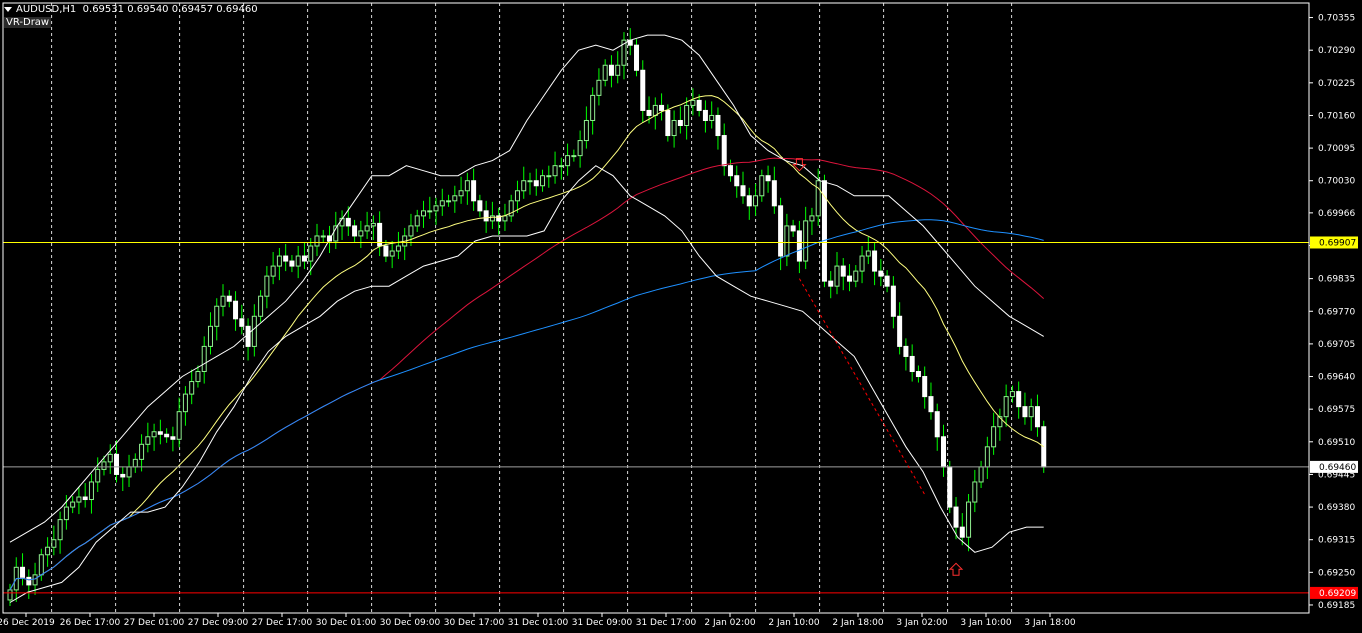 Image resolution: width=1362 pixels, height=633 pixels. I want to click on time-tick-label: 2 Jan 18:00, so click(858, 623).